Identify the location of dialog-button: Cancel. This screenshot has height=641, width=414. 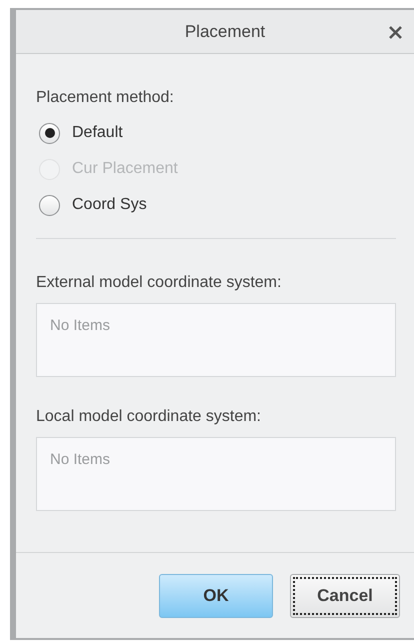
(345, 596).